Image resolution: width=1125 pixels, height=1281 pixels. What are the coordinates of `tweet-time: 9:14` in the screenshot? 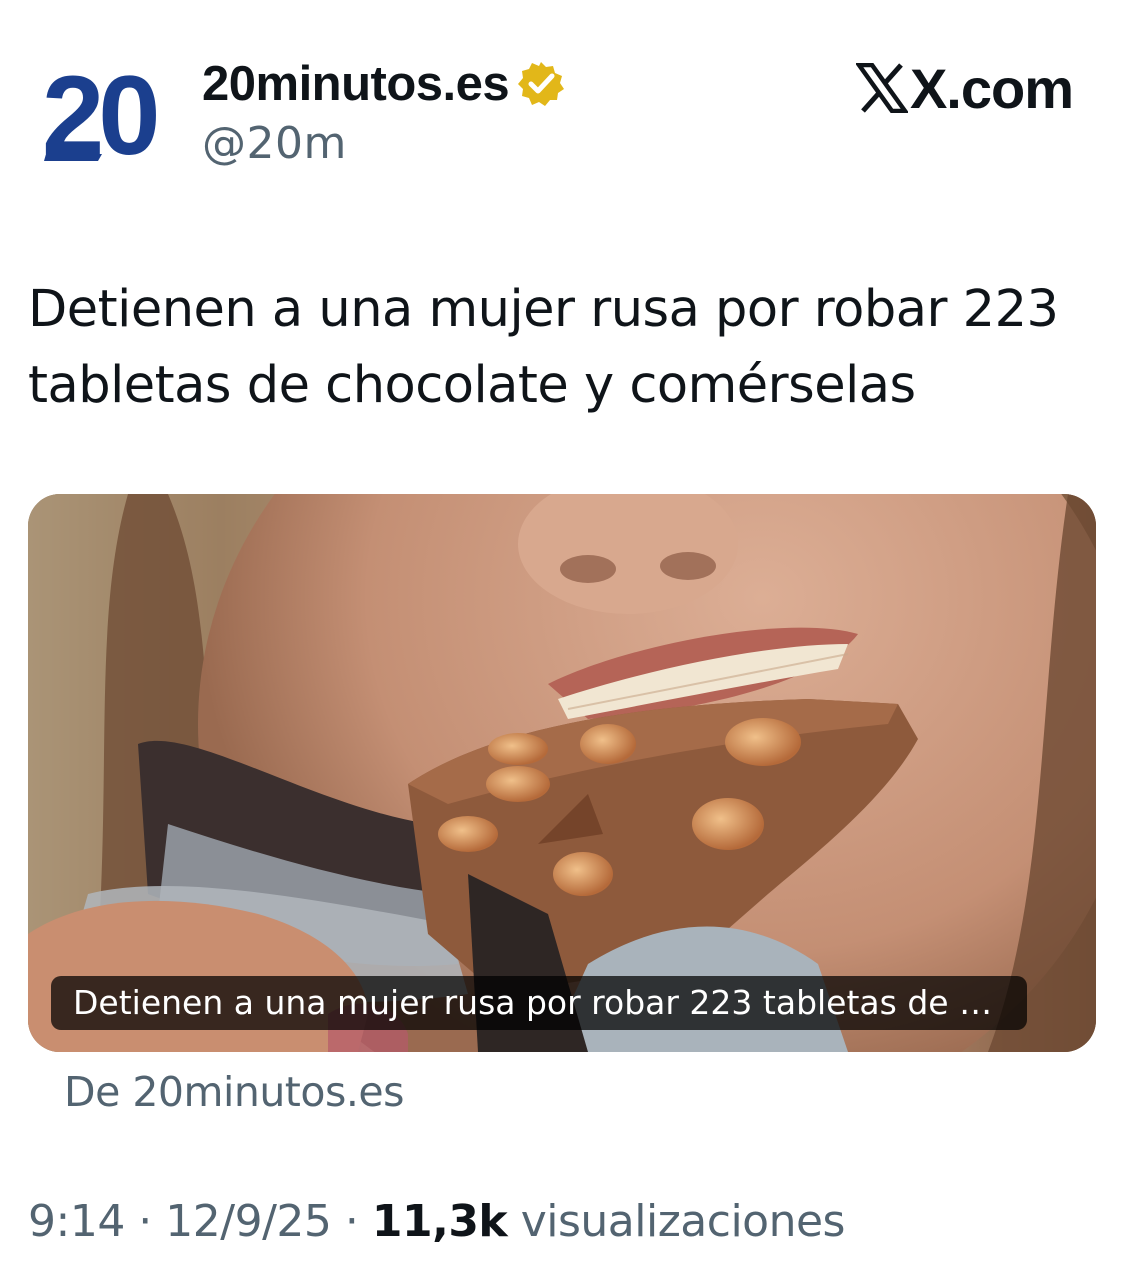 It's located at (76, 1221).